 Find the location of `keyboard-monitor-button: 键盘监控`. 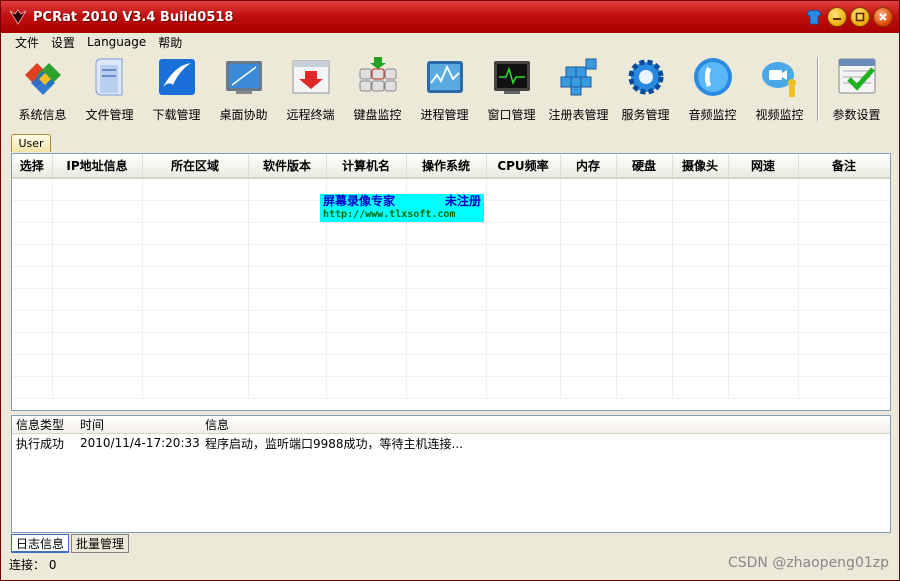

keyboard-monitor-button: 键盘监控 is located at coordinates (377, 89).